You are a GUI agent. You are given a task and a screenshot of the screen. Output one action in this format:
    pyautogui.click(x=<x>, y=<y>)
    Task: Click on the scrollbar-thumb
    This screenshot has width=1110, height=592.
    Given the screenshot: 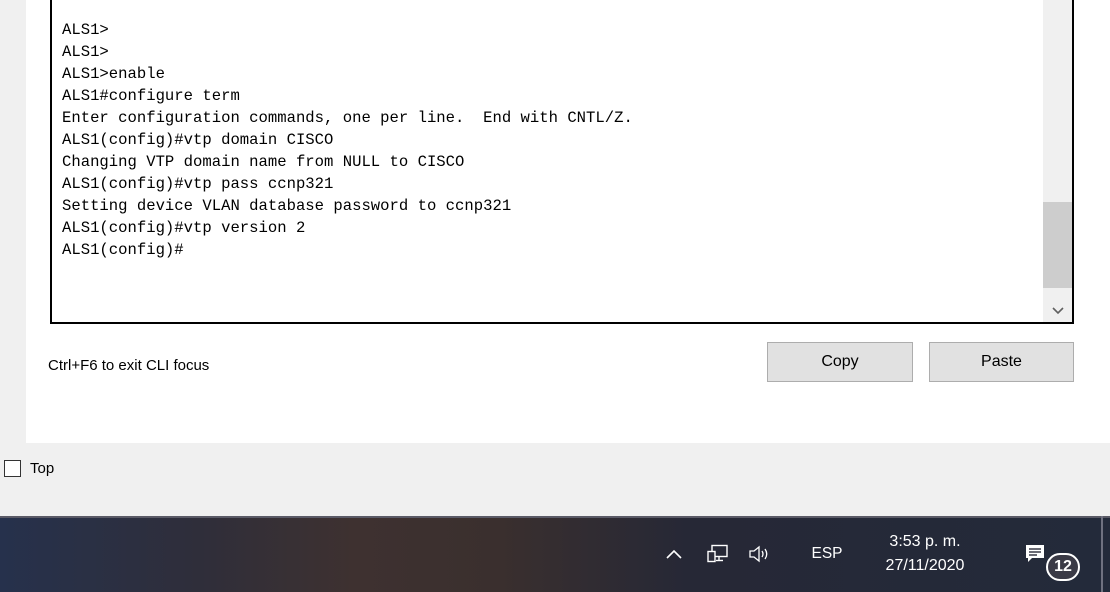 What is the action you would take?
    pyautogui.click(x=1057, y=245)
    